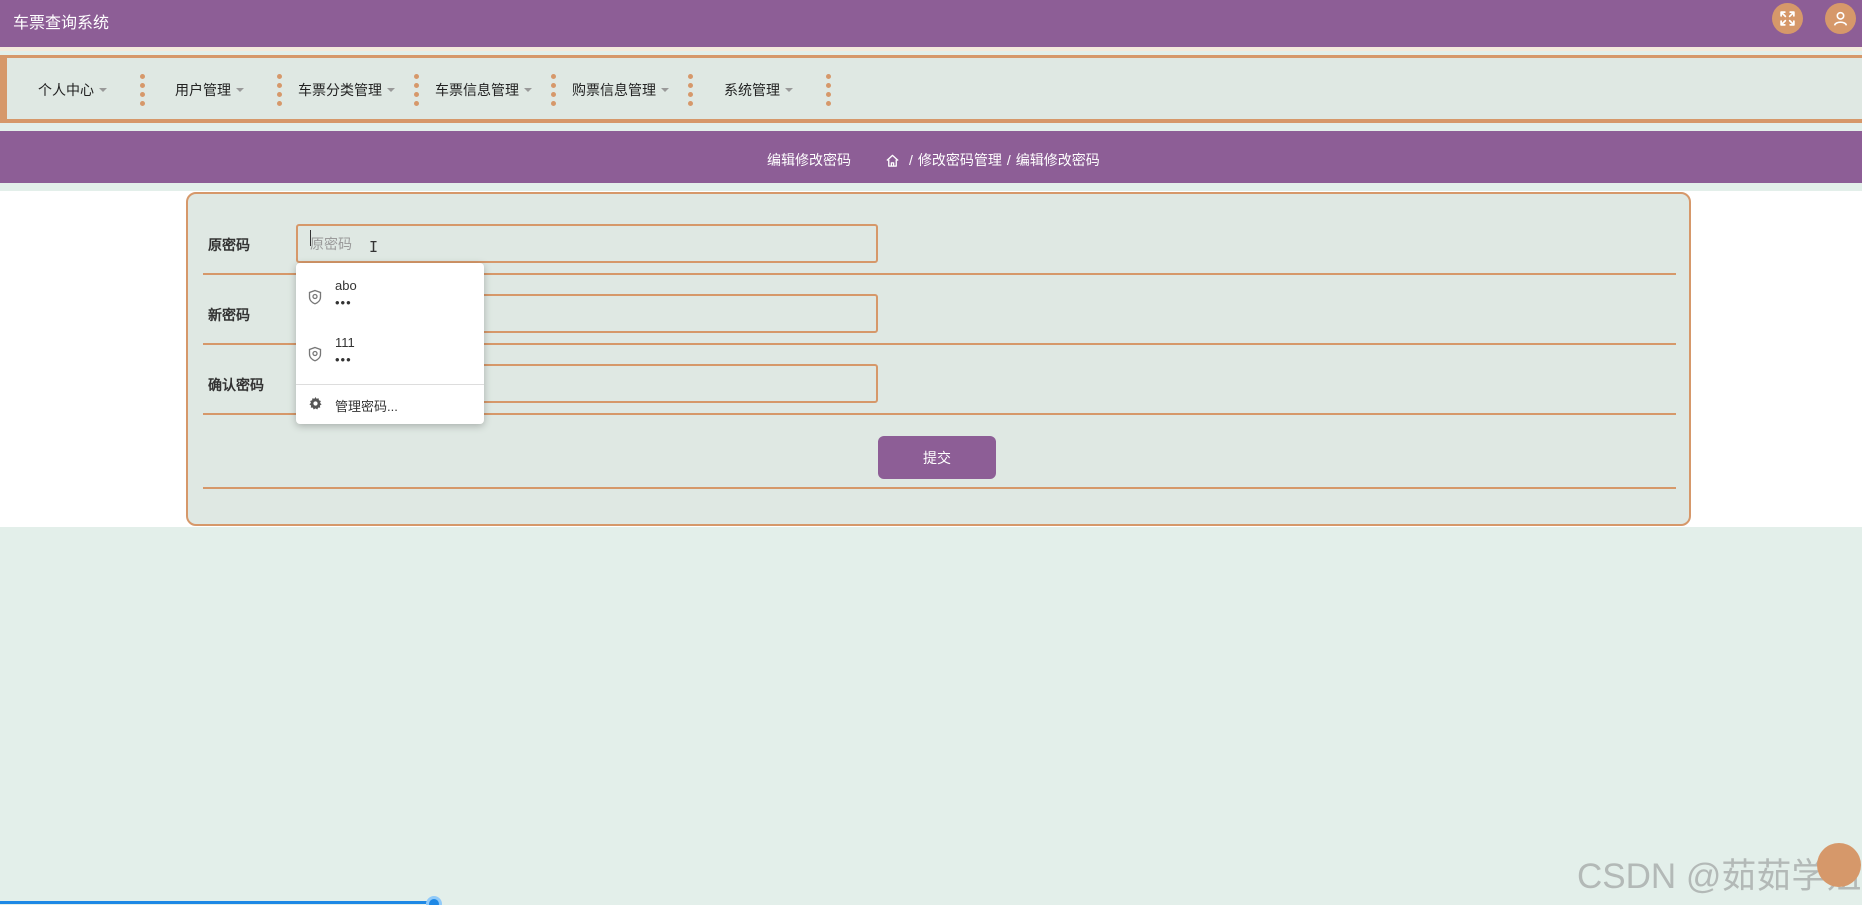 The height and width of the screenshot is (905, 1862). I want to click on nav-item-label: 个人中心, so click(66, 90).